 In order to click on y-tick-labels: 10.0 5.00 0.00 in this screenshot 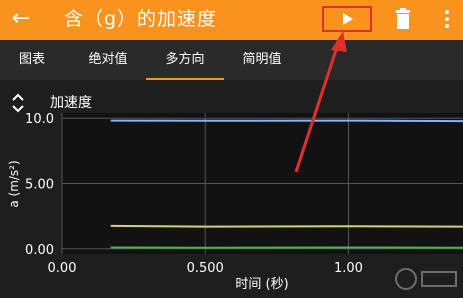, I will do `click(39, 185)`.